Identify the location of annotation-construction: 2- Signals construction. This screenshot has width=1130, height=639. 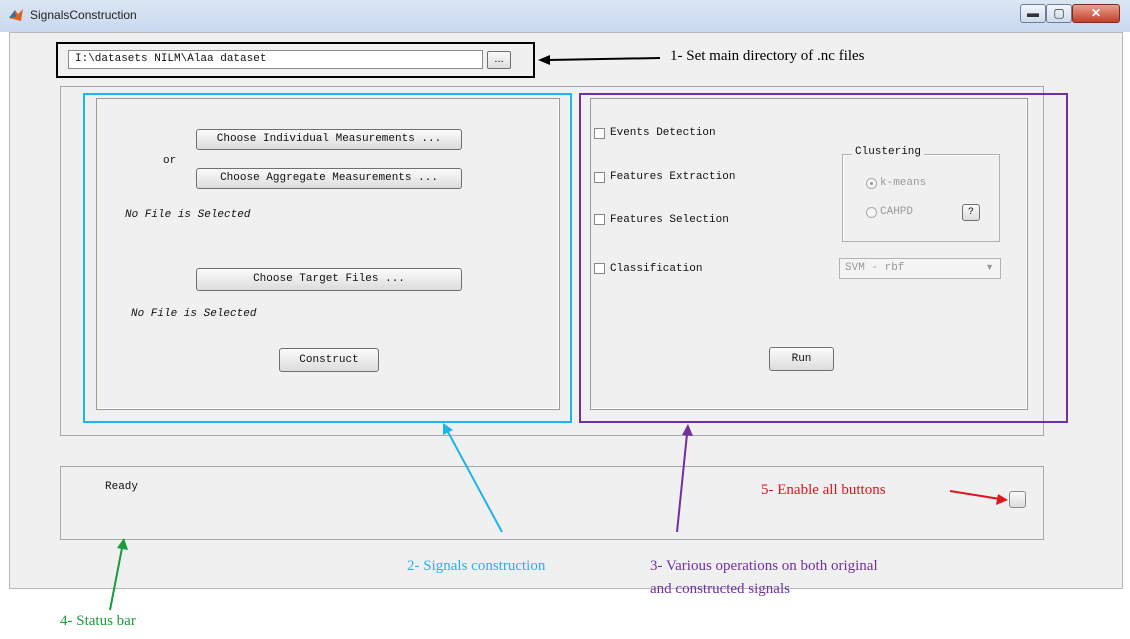
(476, 566).